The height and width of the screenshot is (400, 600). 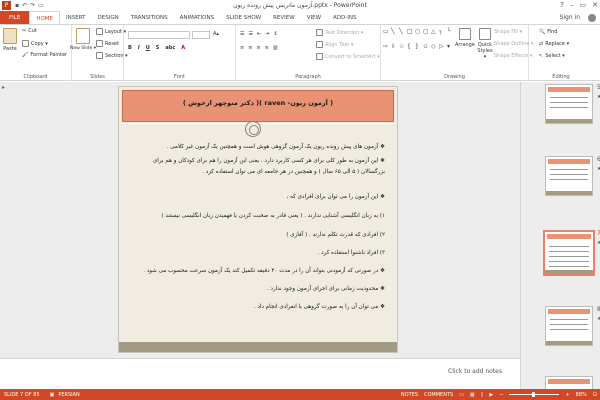 What do you see at coordinates (450, 50) in the screenshot?
I see `more-shapes-icon: ▾` at bounding box center [450, 50].